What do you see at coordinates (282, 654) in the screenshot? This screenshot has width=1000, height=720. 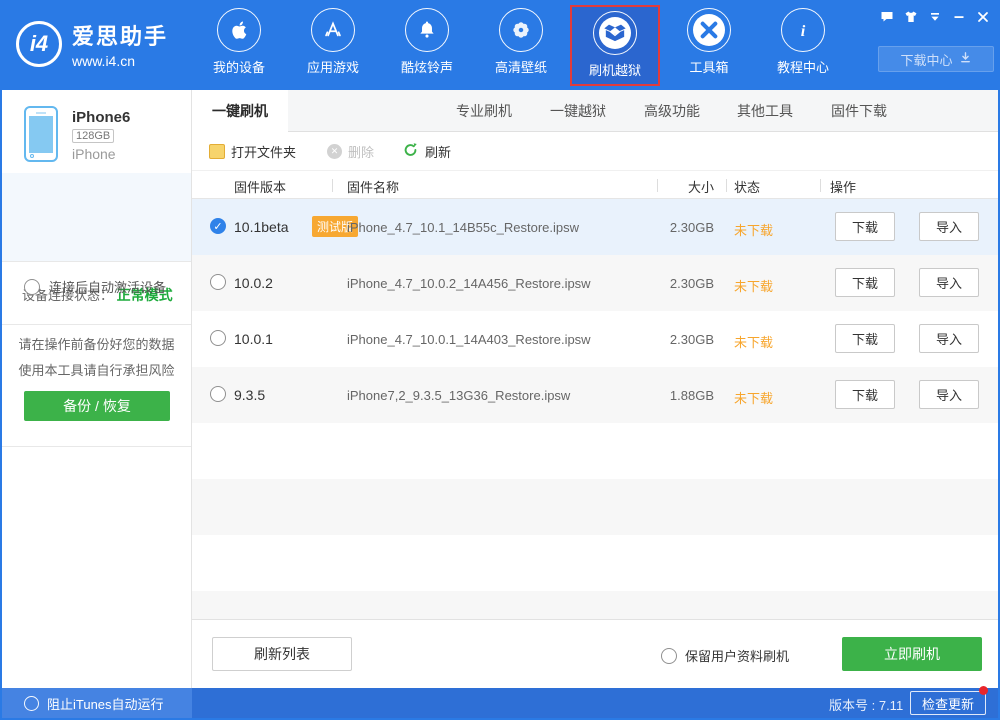 I see `refresh-list-button: 刷新列表` at bounding box center [282, 654].